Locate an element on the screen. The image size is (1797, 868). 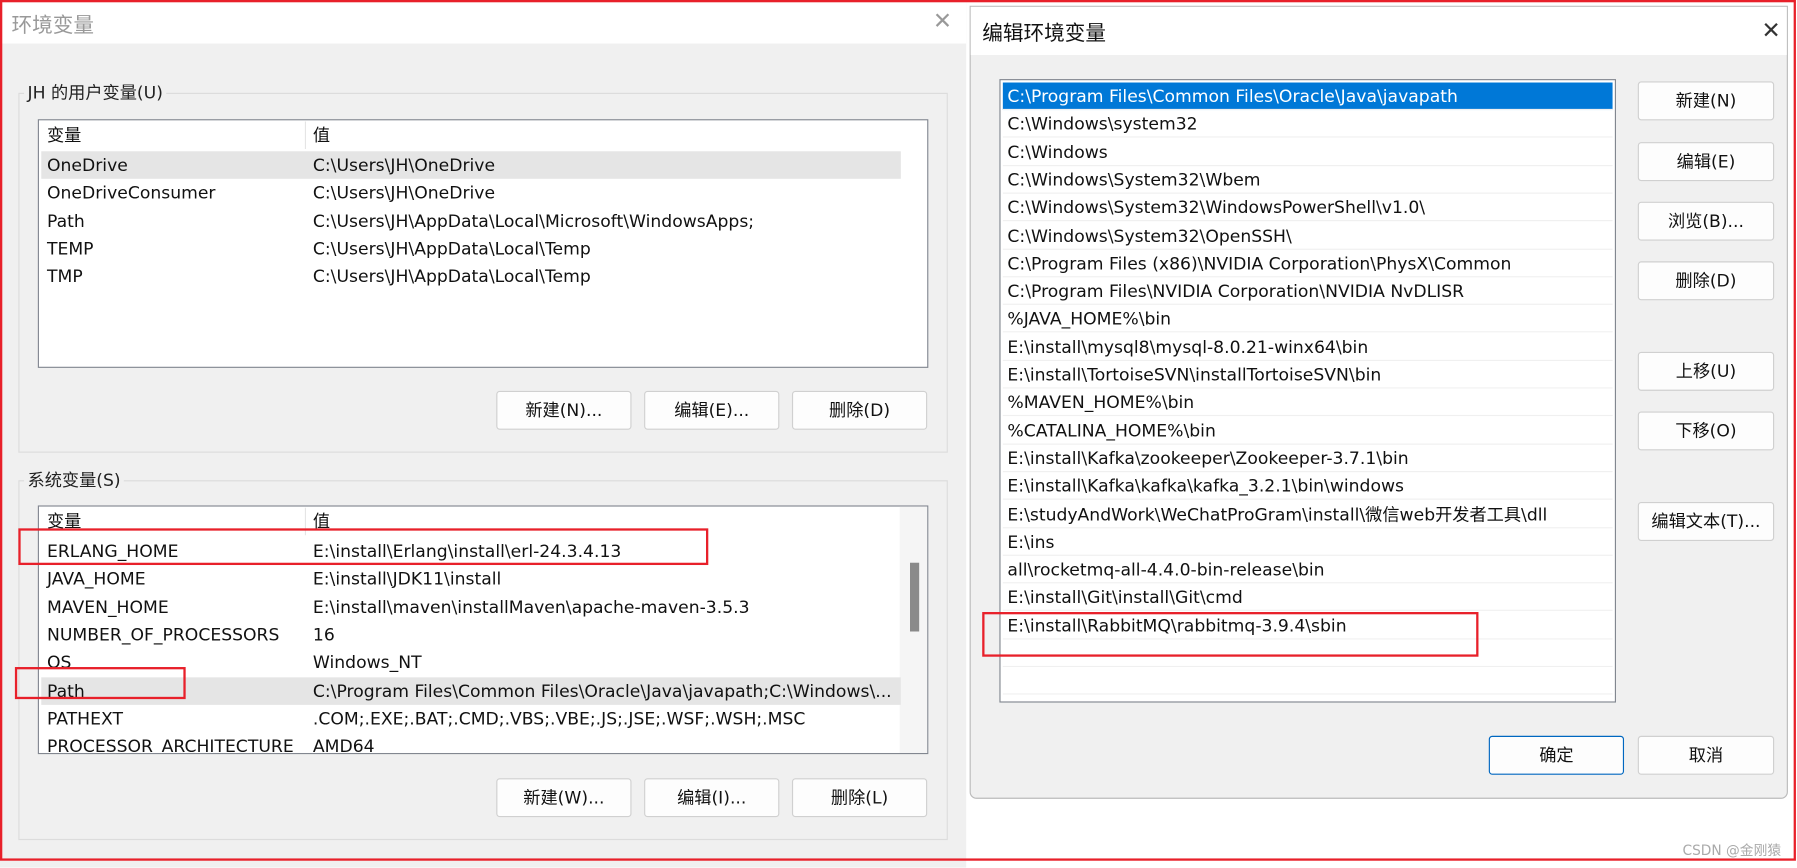
annotation-erlang-home is located at coordinates (363, 547).